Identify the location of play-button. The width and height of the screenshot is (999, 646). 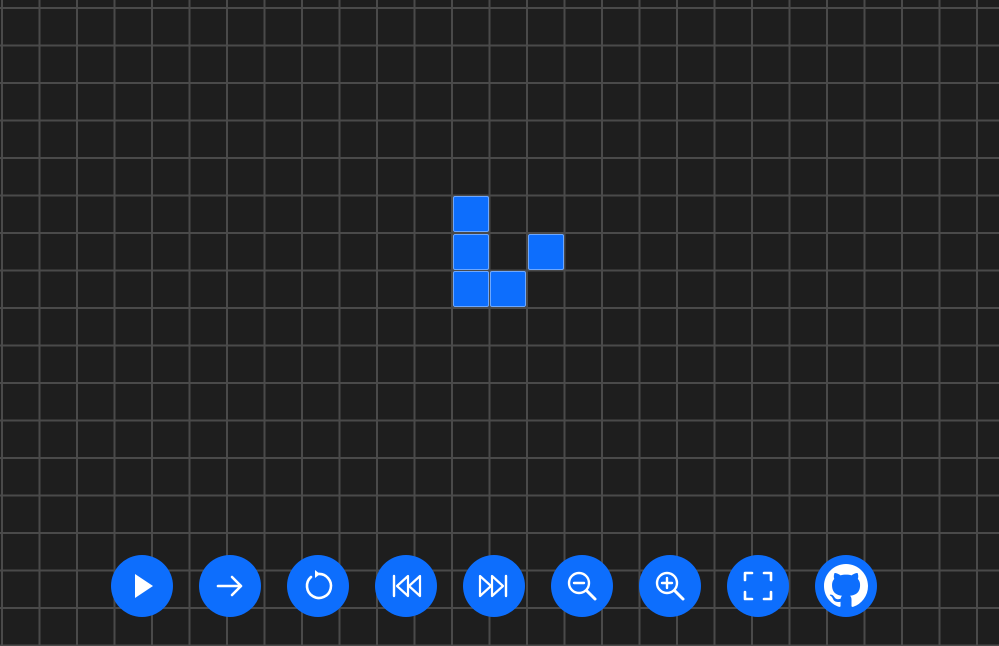
(142, 586).